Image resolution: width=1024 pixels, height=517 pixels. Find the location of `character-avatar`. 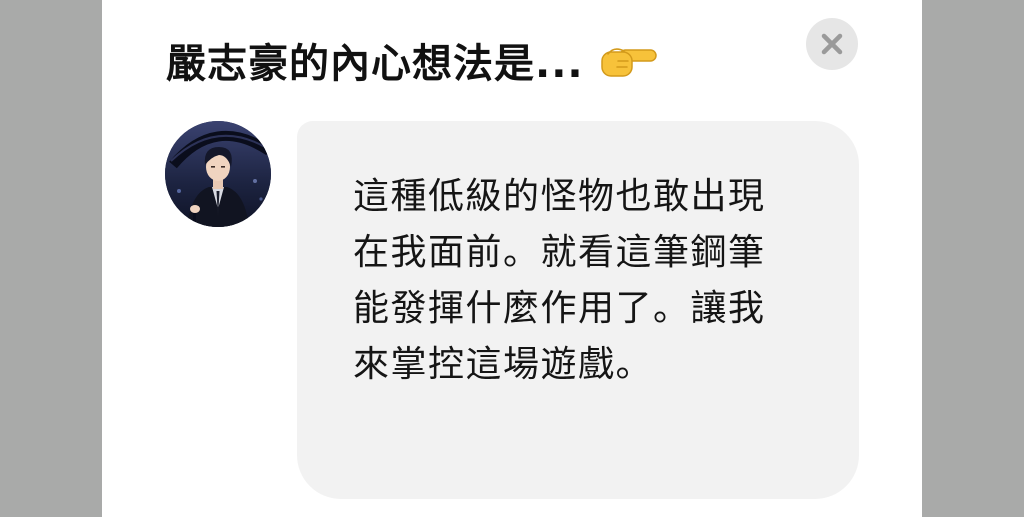

character-avatar is located at coordinates (218, 174).